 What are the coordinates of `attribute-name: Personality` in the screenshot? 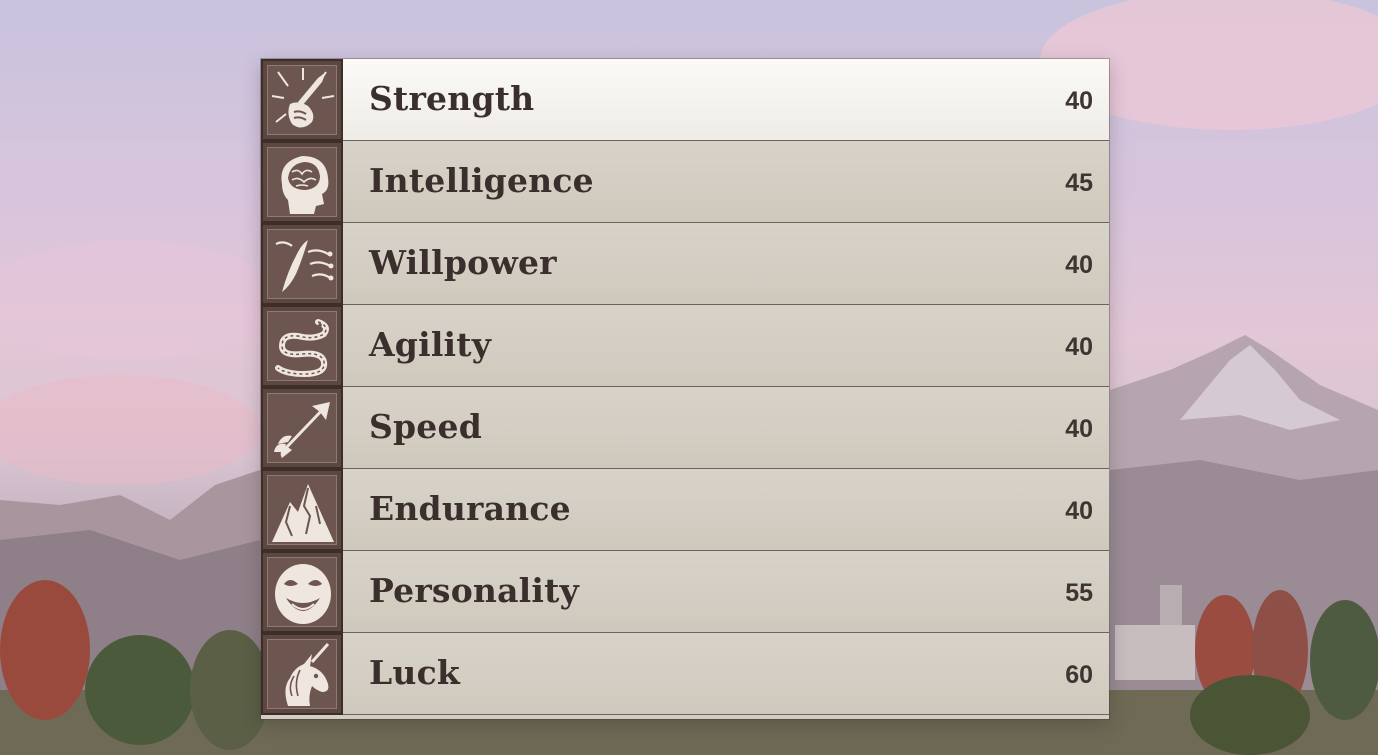 It's located at (474, 590).